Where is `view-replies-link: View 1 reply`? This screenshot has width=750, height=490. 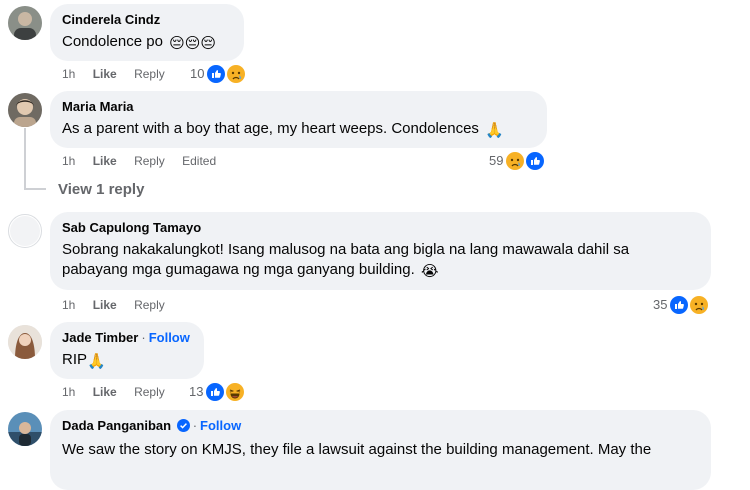 view-replies-link: View 1 reply is located at coordinates (101, 189).